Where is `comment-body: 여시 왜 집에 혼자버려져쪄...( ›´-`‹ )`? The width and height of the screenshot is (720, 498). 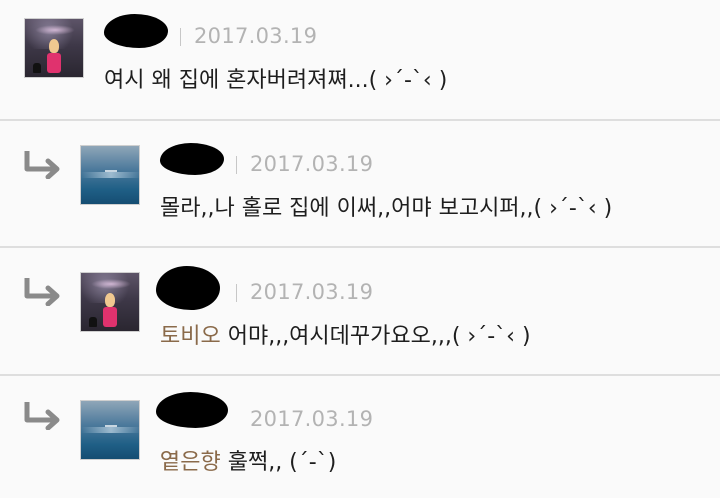 comment-body: 여시 왜 집에 혼자버려져쪄...( ›´-`‹ ) is located at coordinates (276, 80).